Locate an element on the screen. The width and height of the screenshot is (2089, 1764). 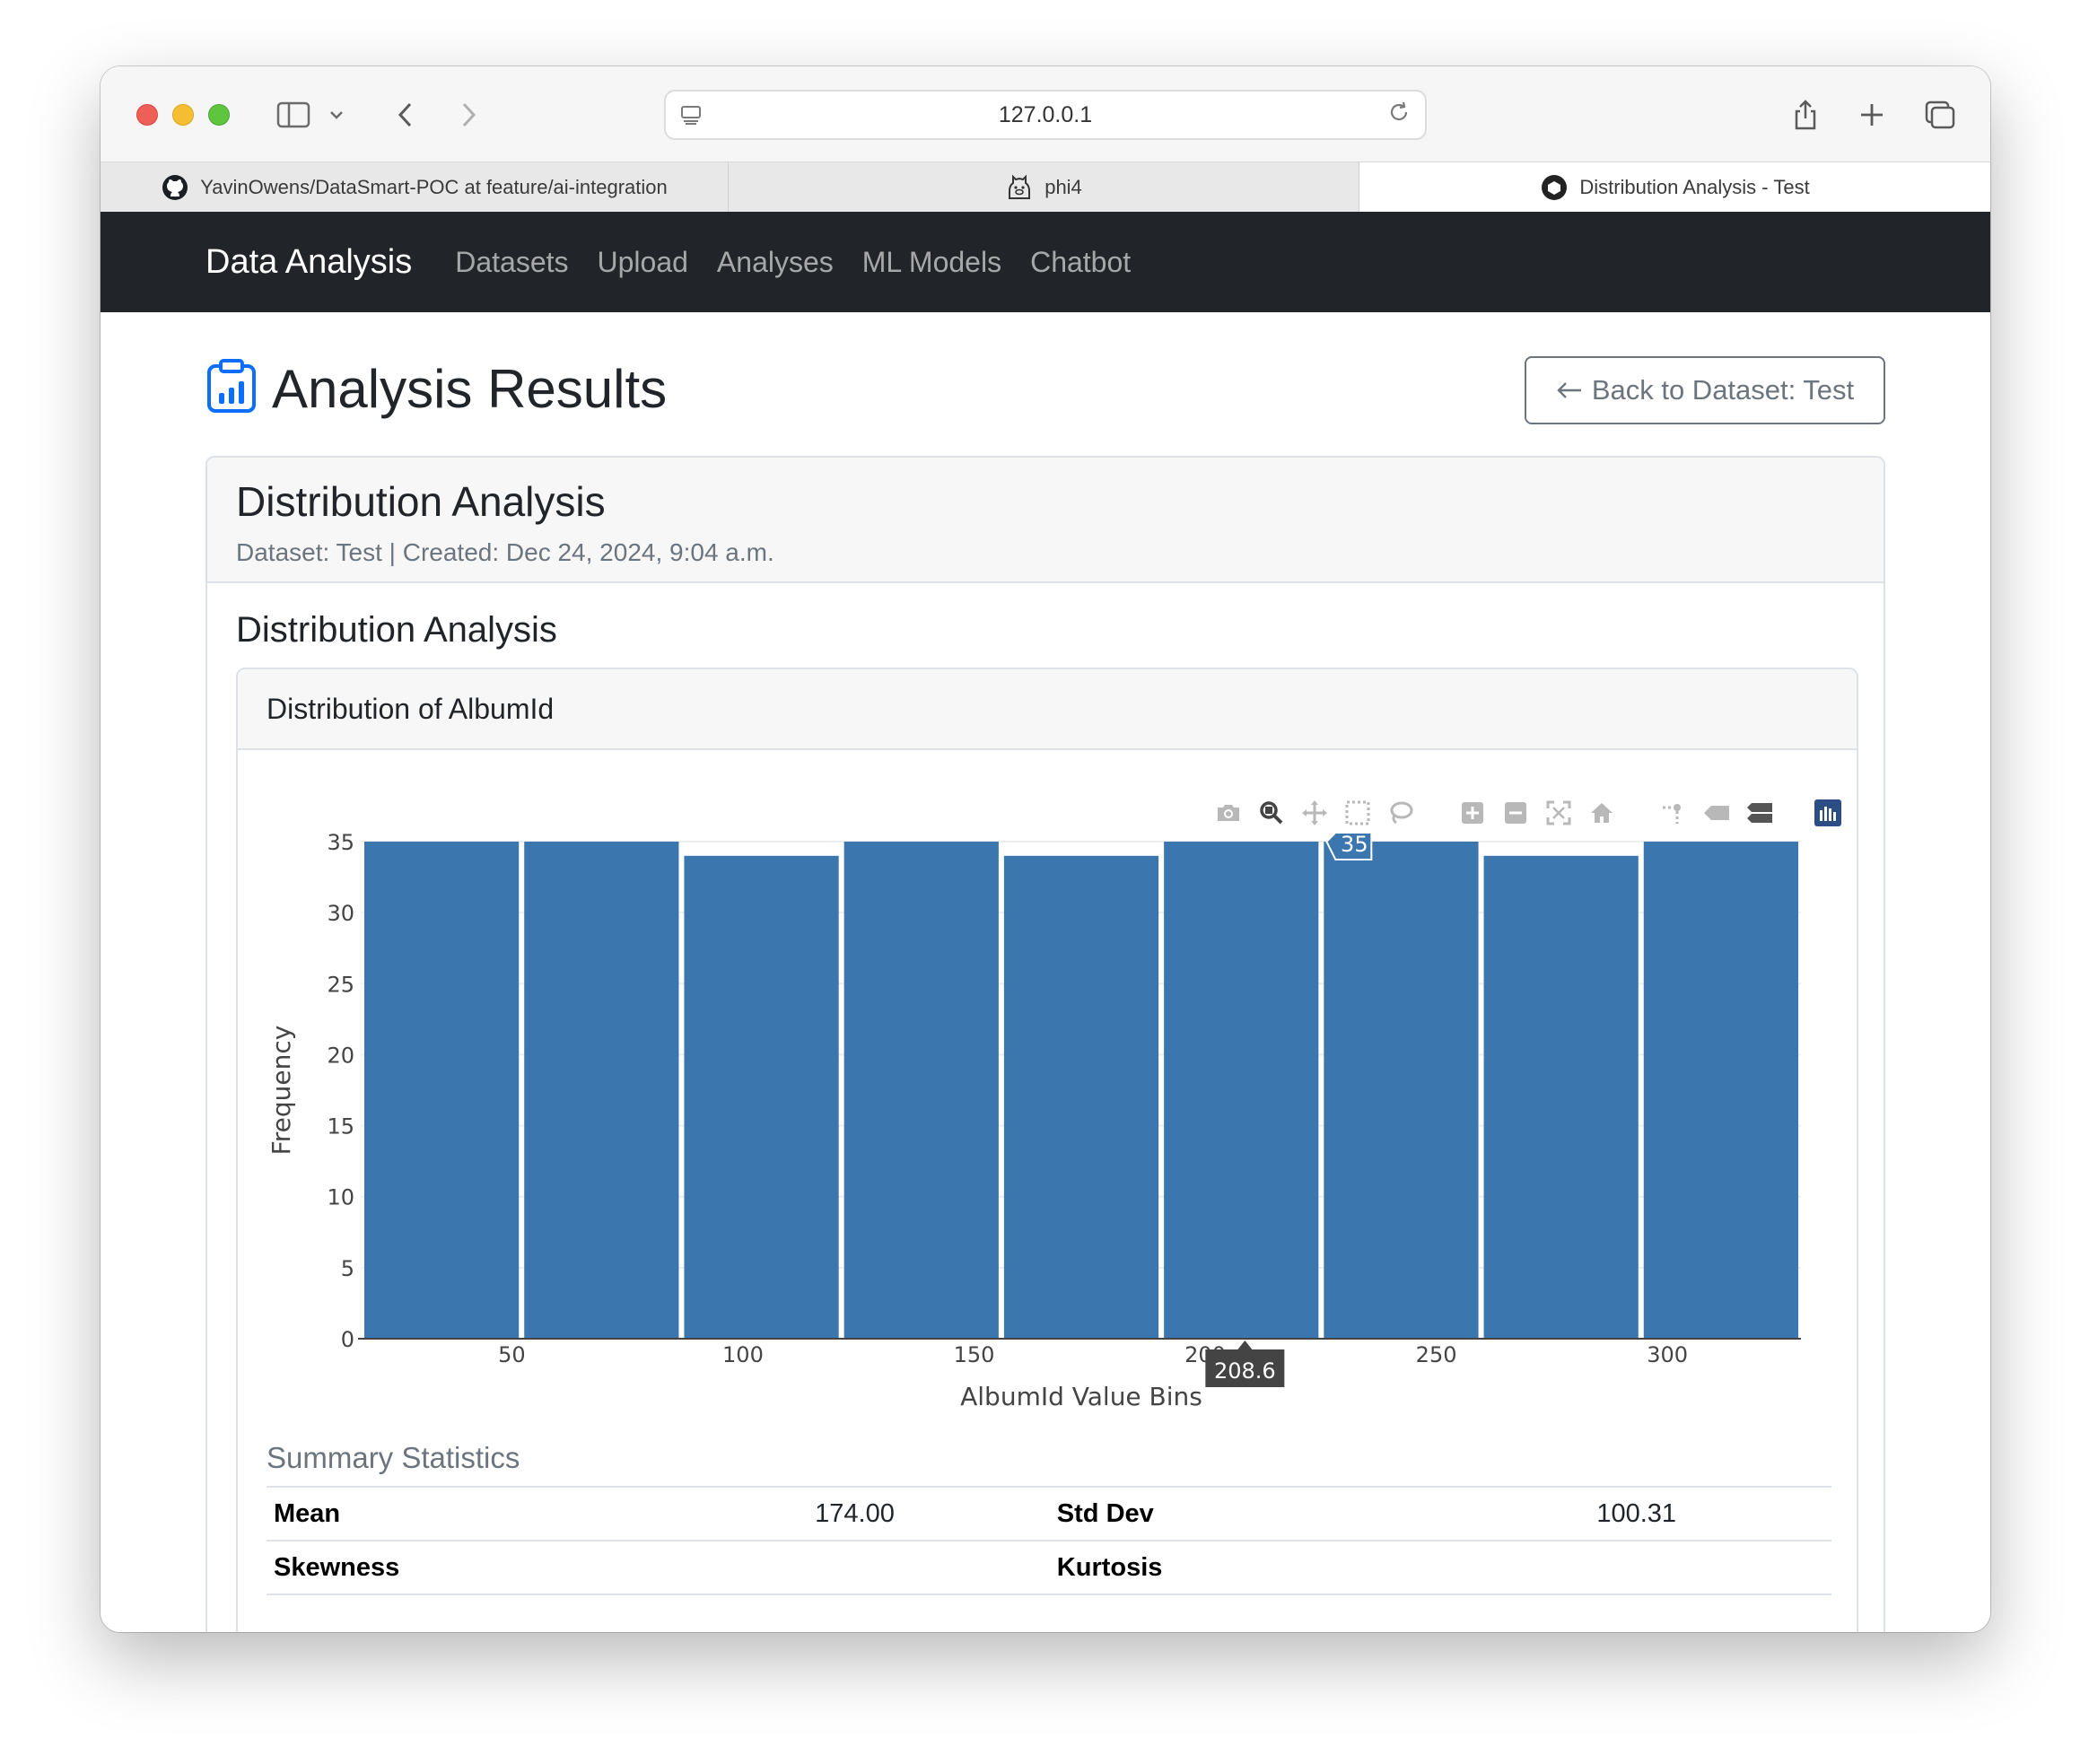
hover-closest-icon is located at coordinates (1717, 813).